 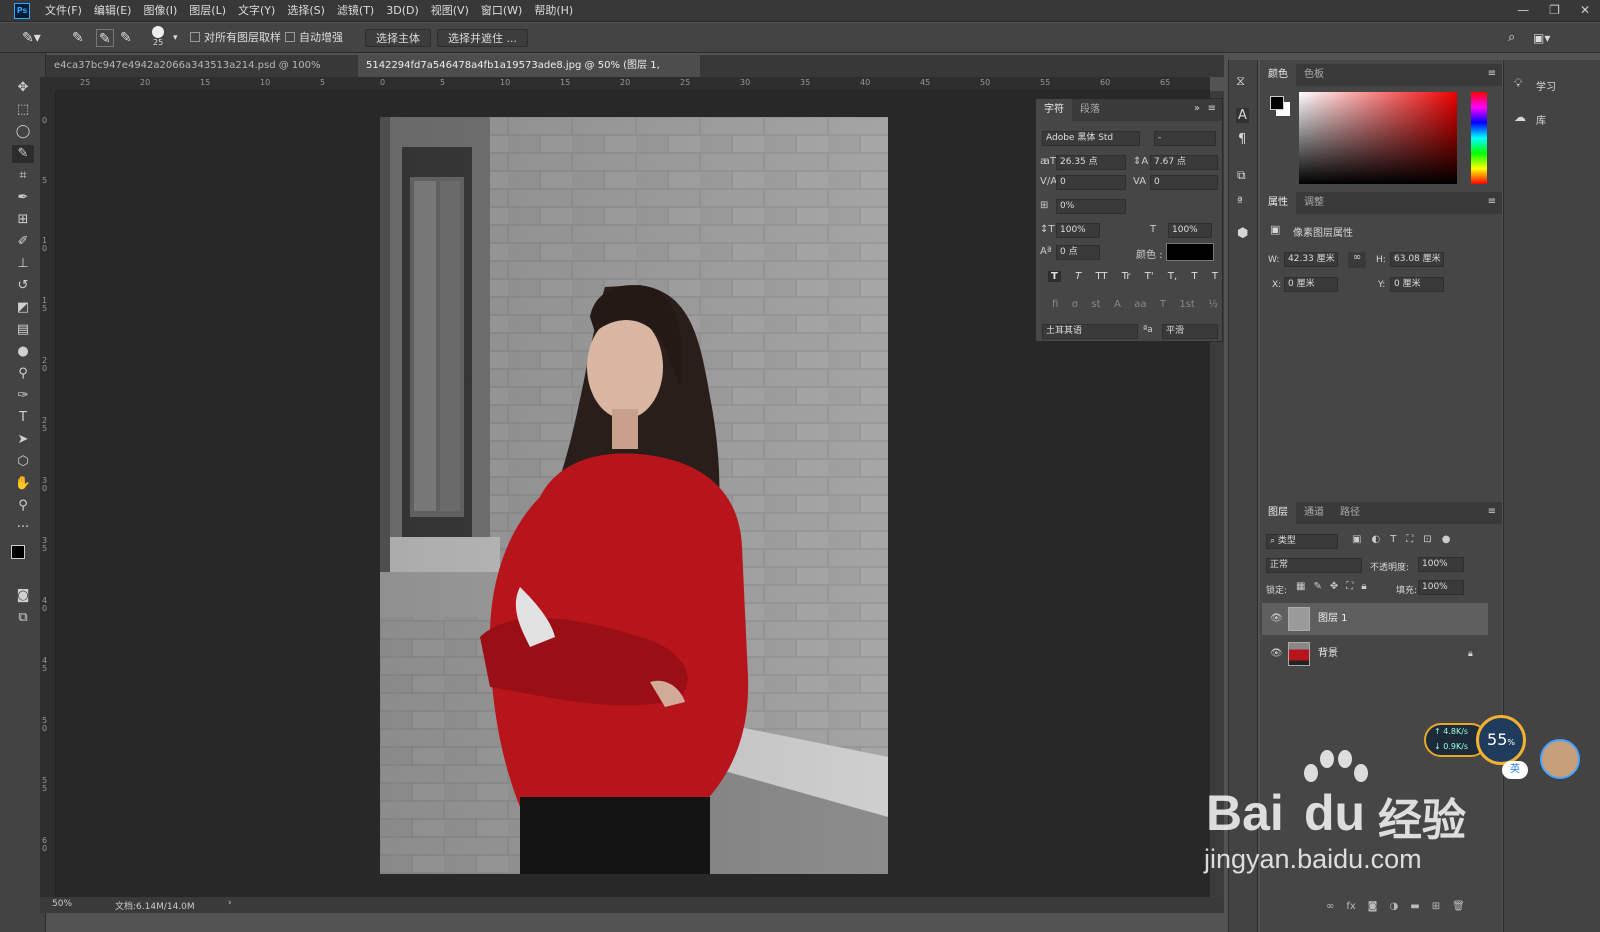 I want to click on text-color-swatch, so click(x=1190, y=252).